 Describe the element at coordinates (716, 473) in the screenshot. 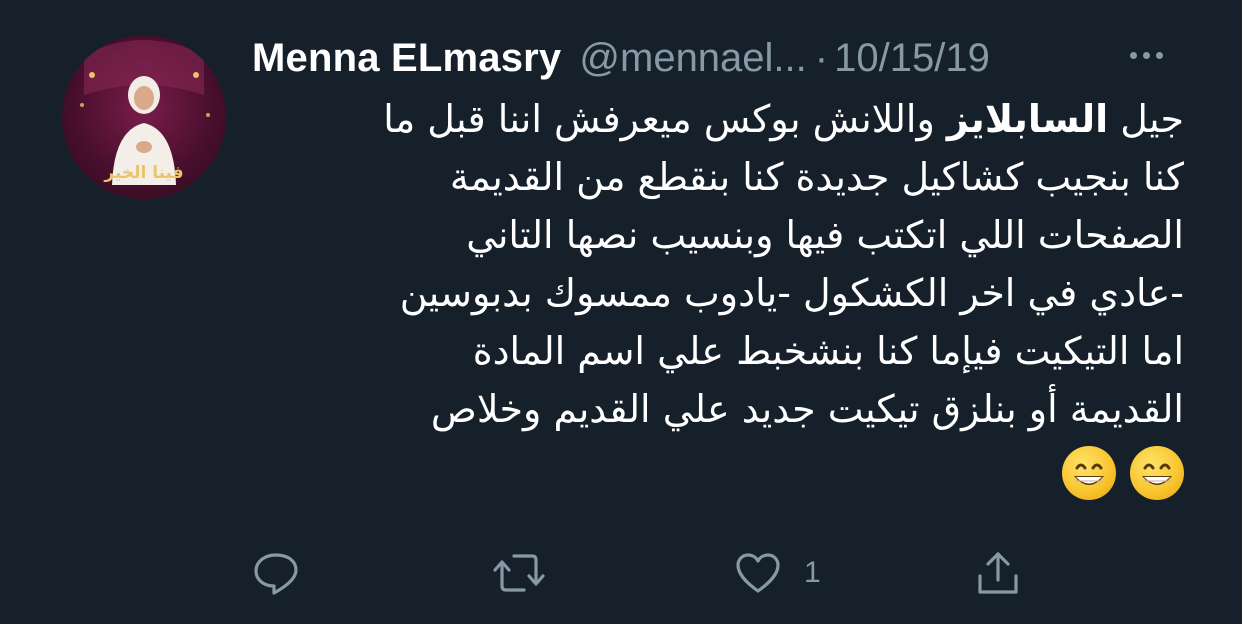

I see `emoji-row` at that location.